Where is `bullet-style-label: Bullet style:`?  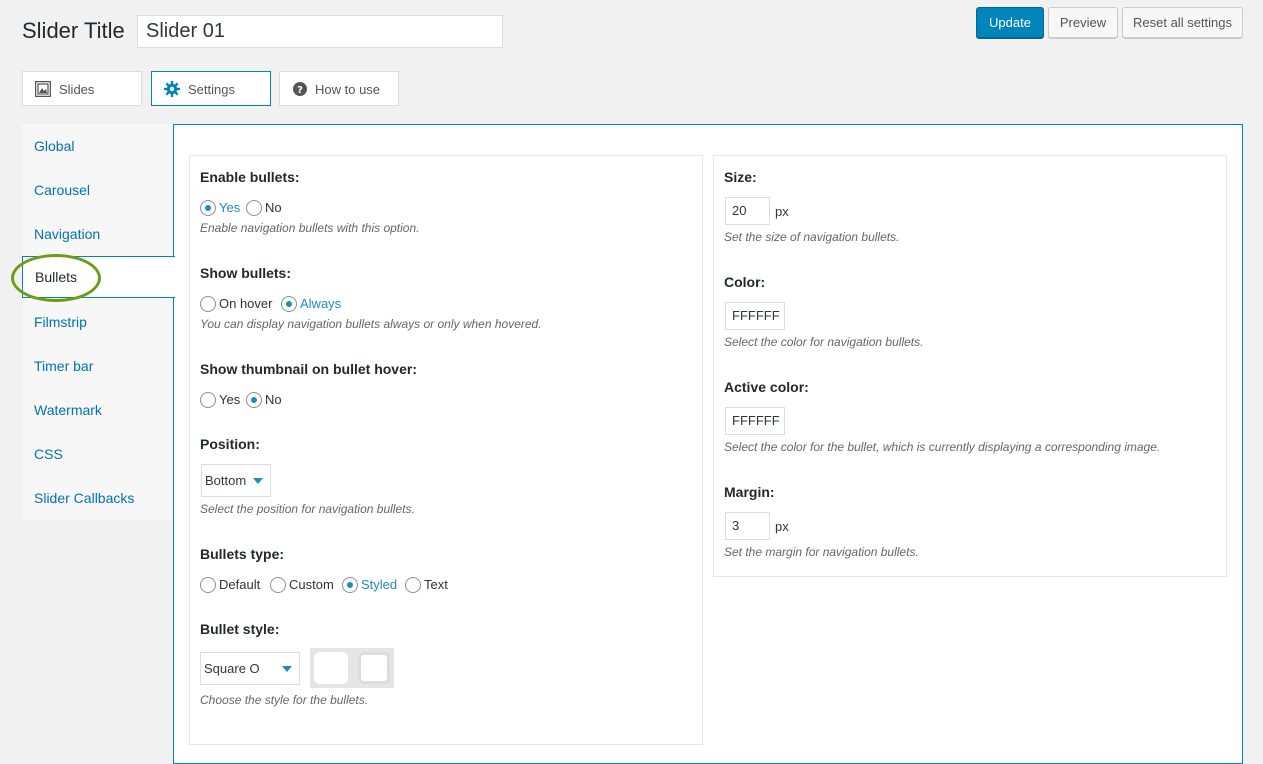
bullet-style-label: Bullet style: is located at coordinates (240, 629).